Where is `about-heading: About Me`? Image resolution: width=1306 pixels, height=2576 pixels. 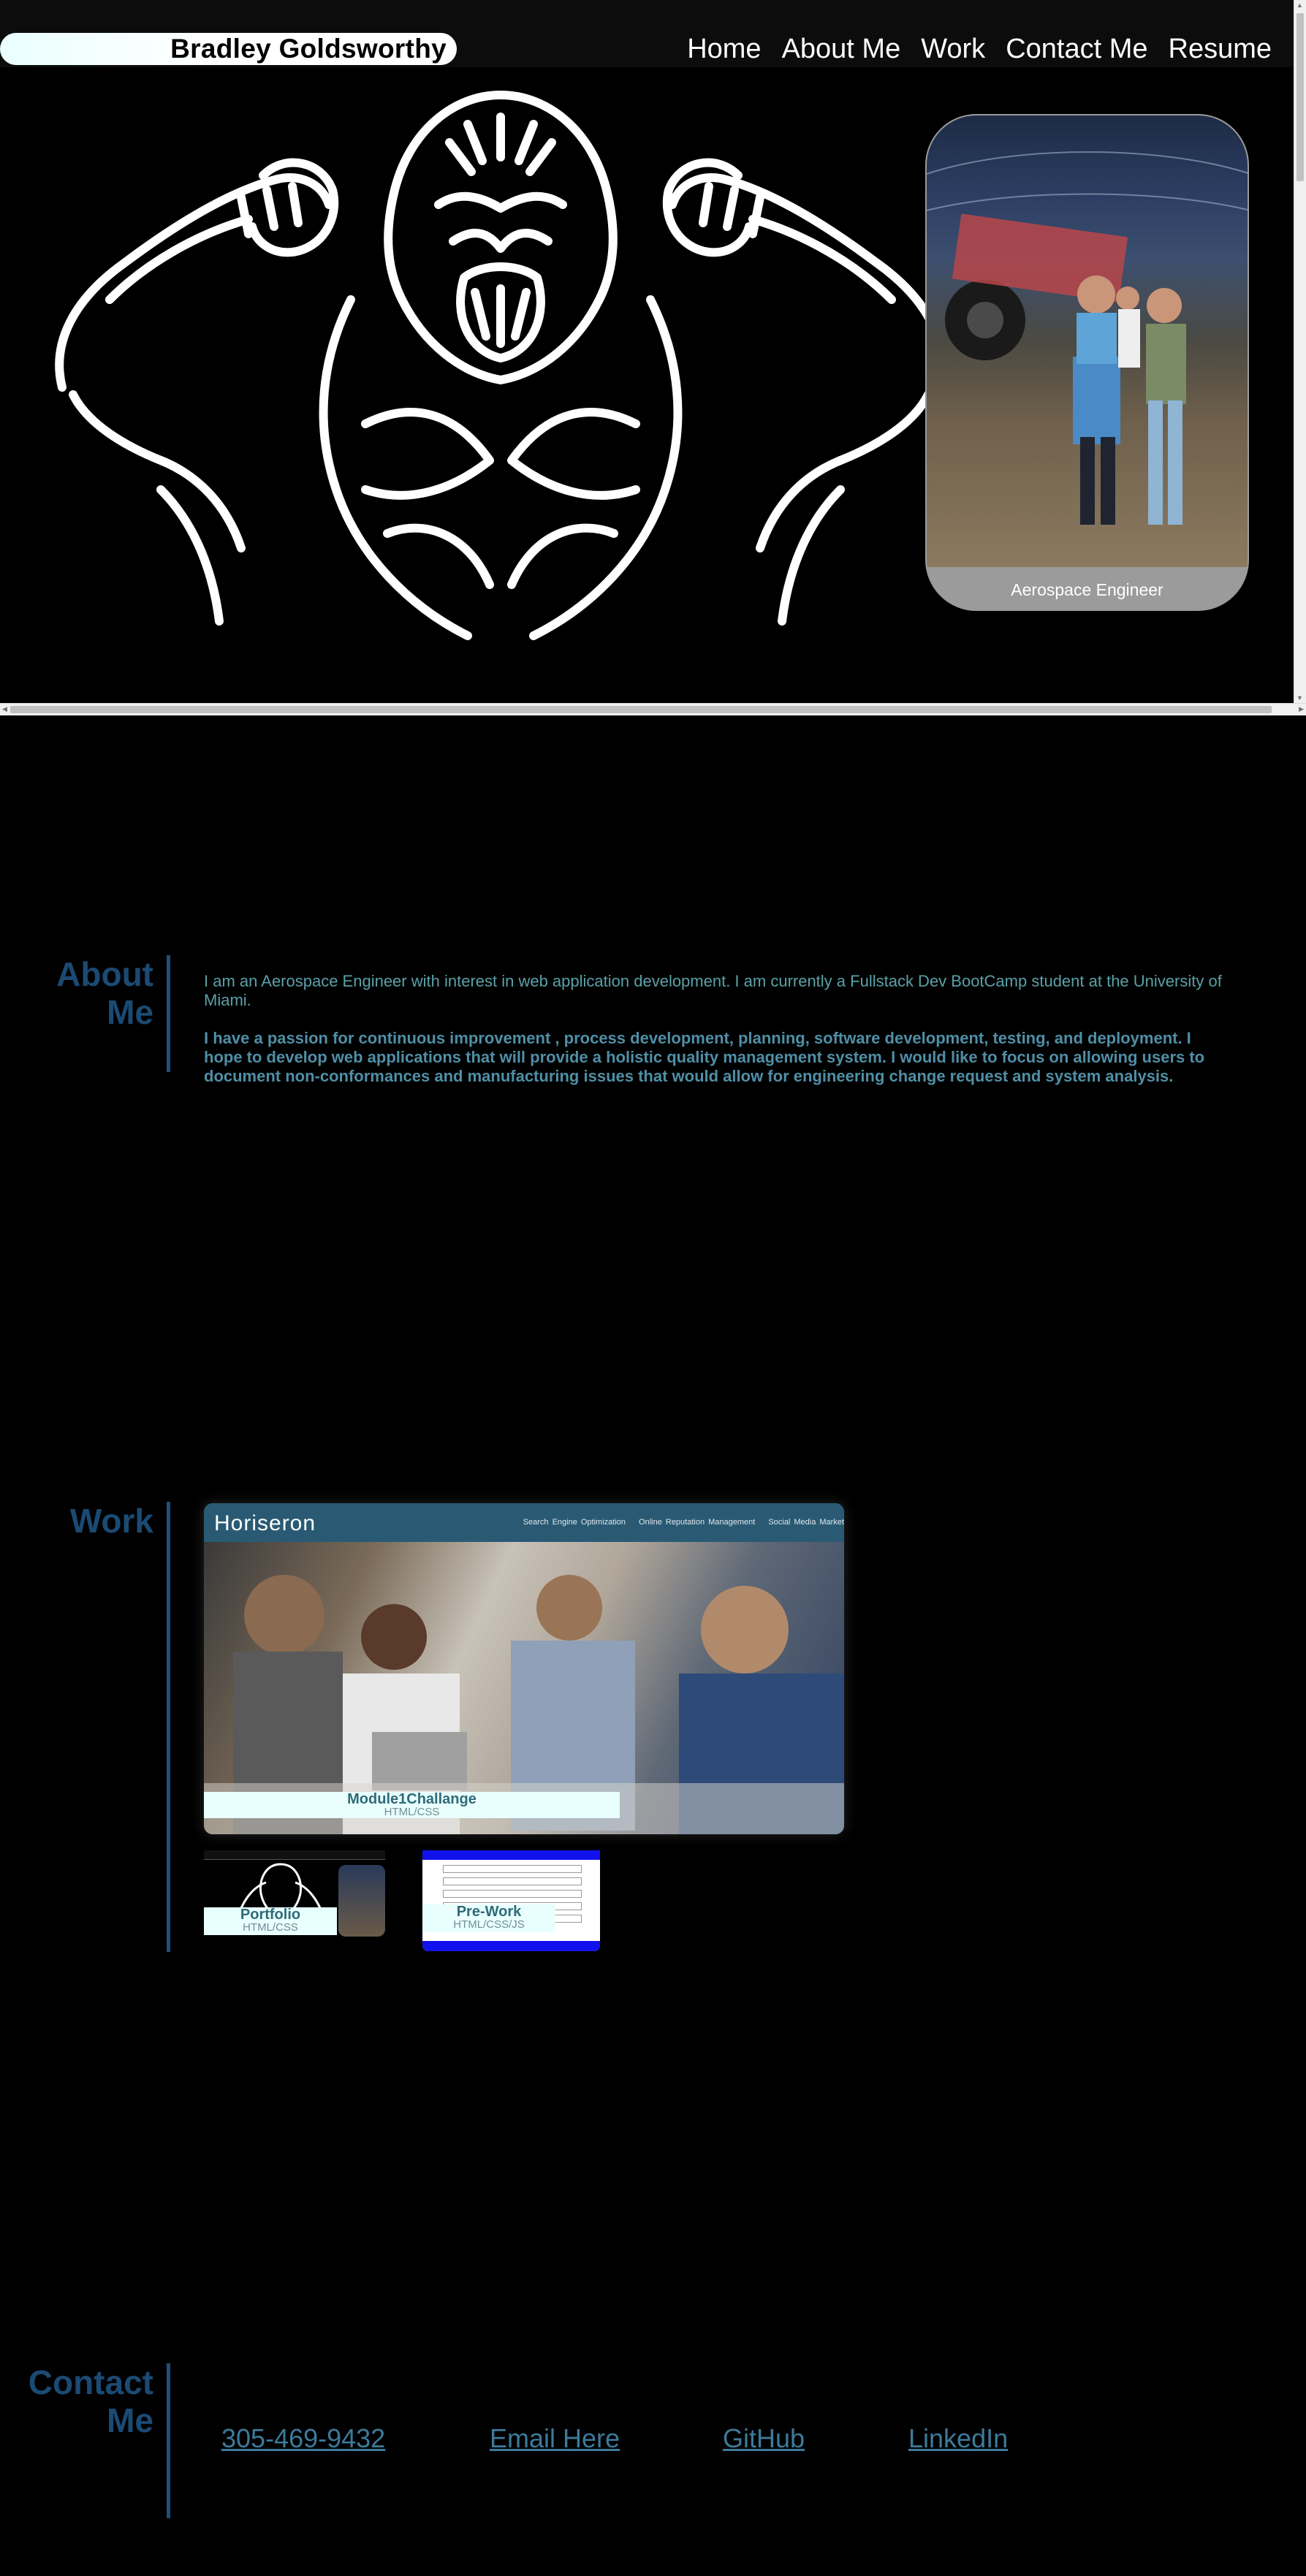 about-heading: About Me is located at coordinates (104, 993).